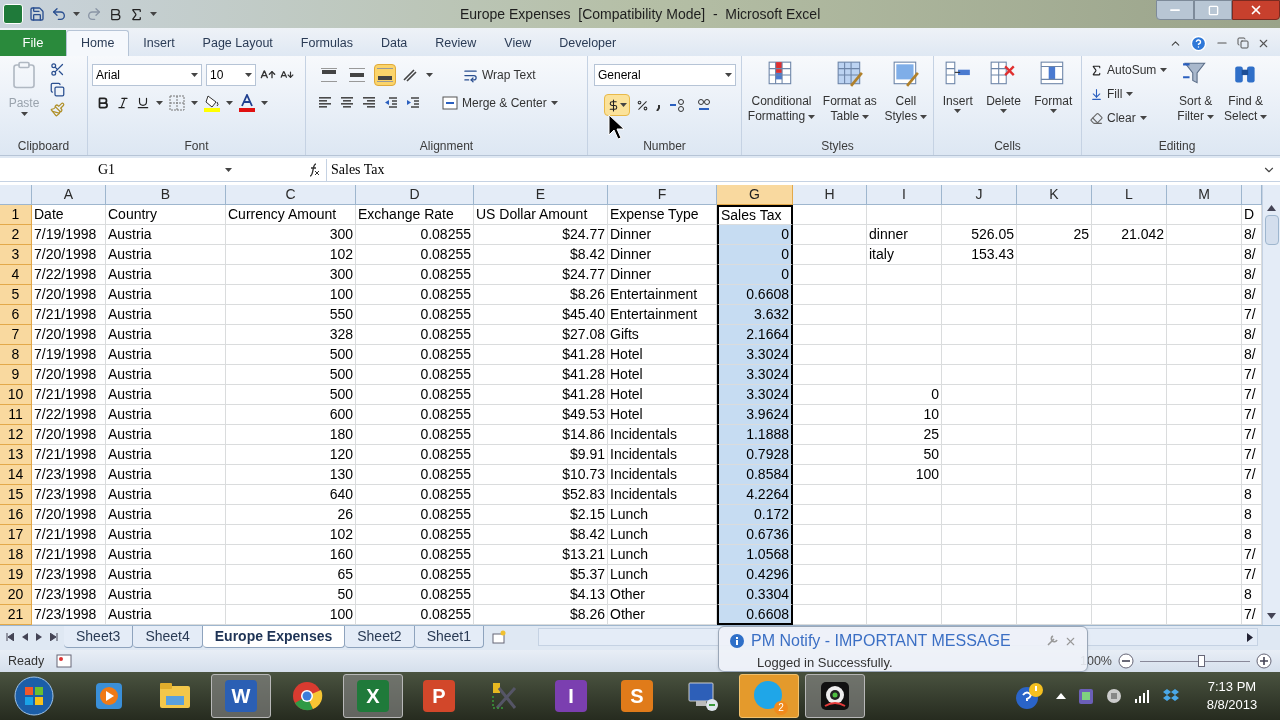 This screenshot has width=1280, height=720. I want to click on fill-color-icon, so click(212, 103).